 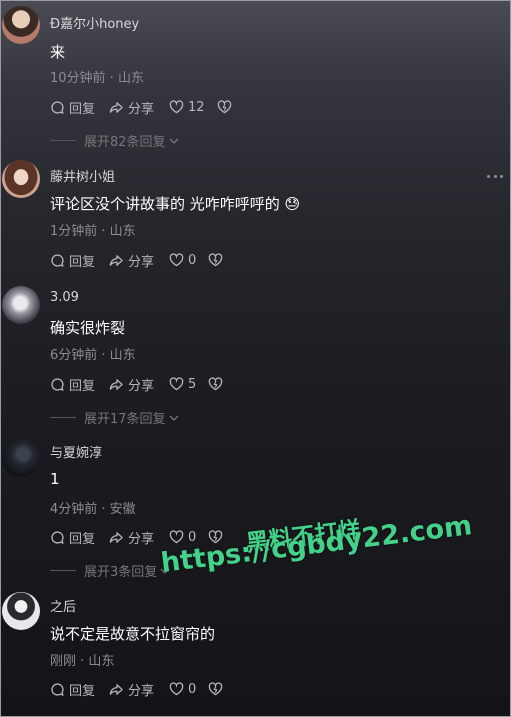 I want to click on expand-replies-label: 展开17条回复, so click(x=125, y=419).